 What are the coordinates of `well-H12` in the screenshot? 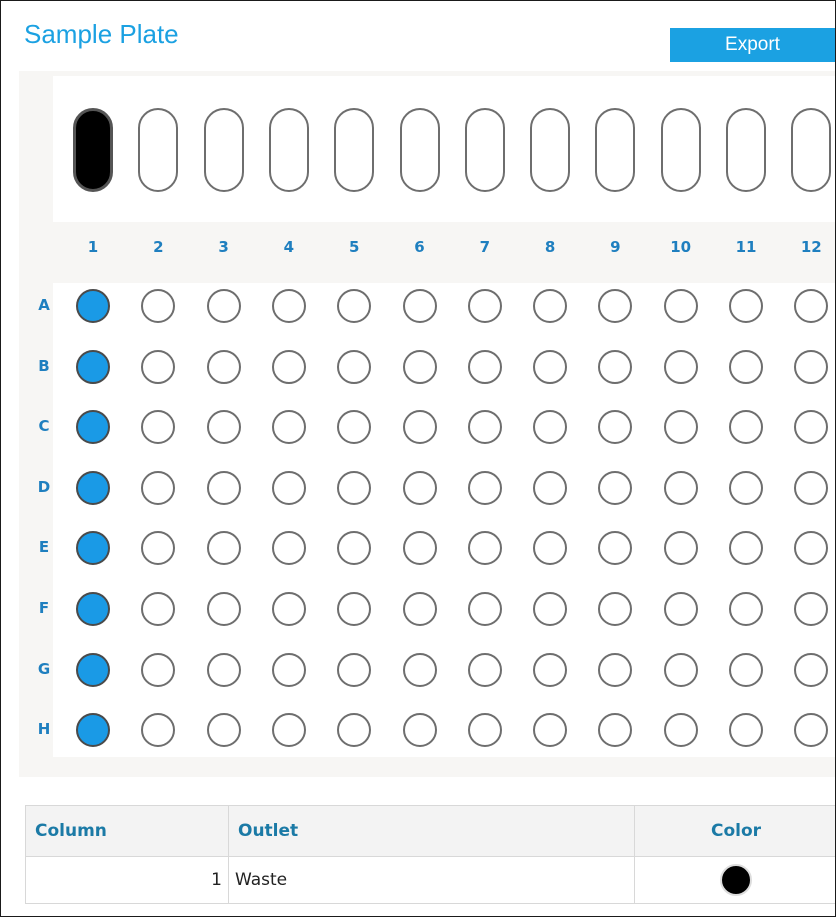 It's located at (811, 730).